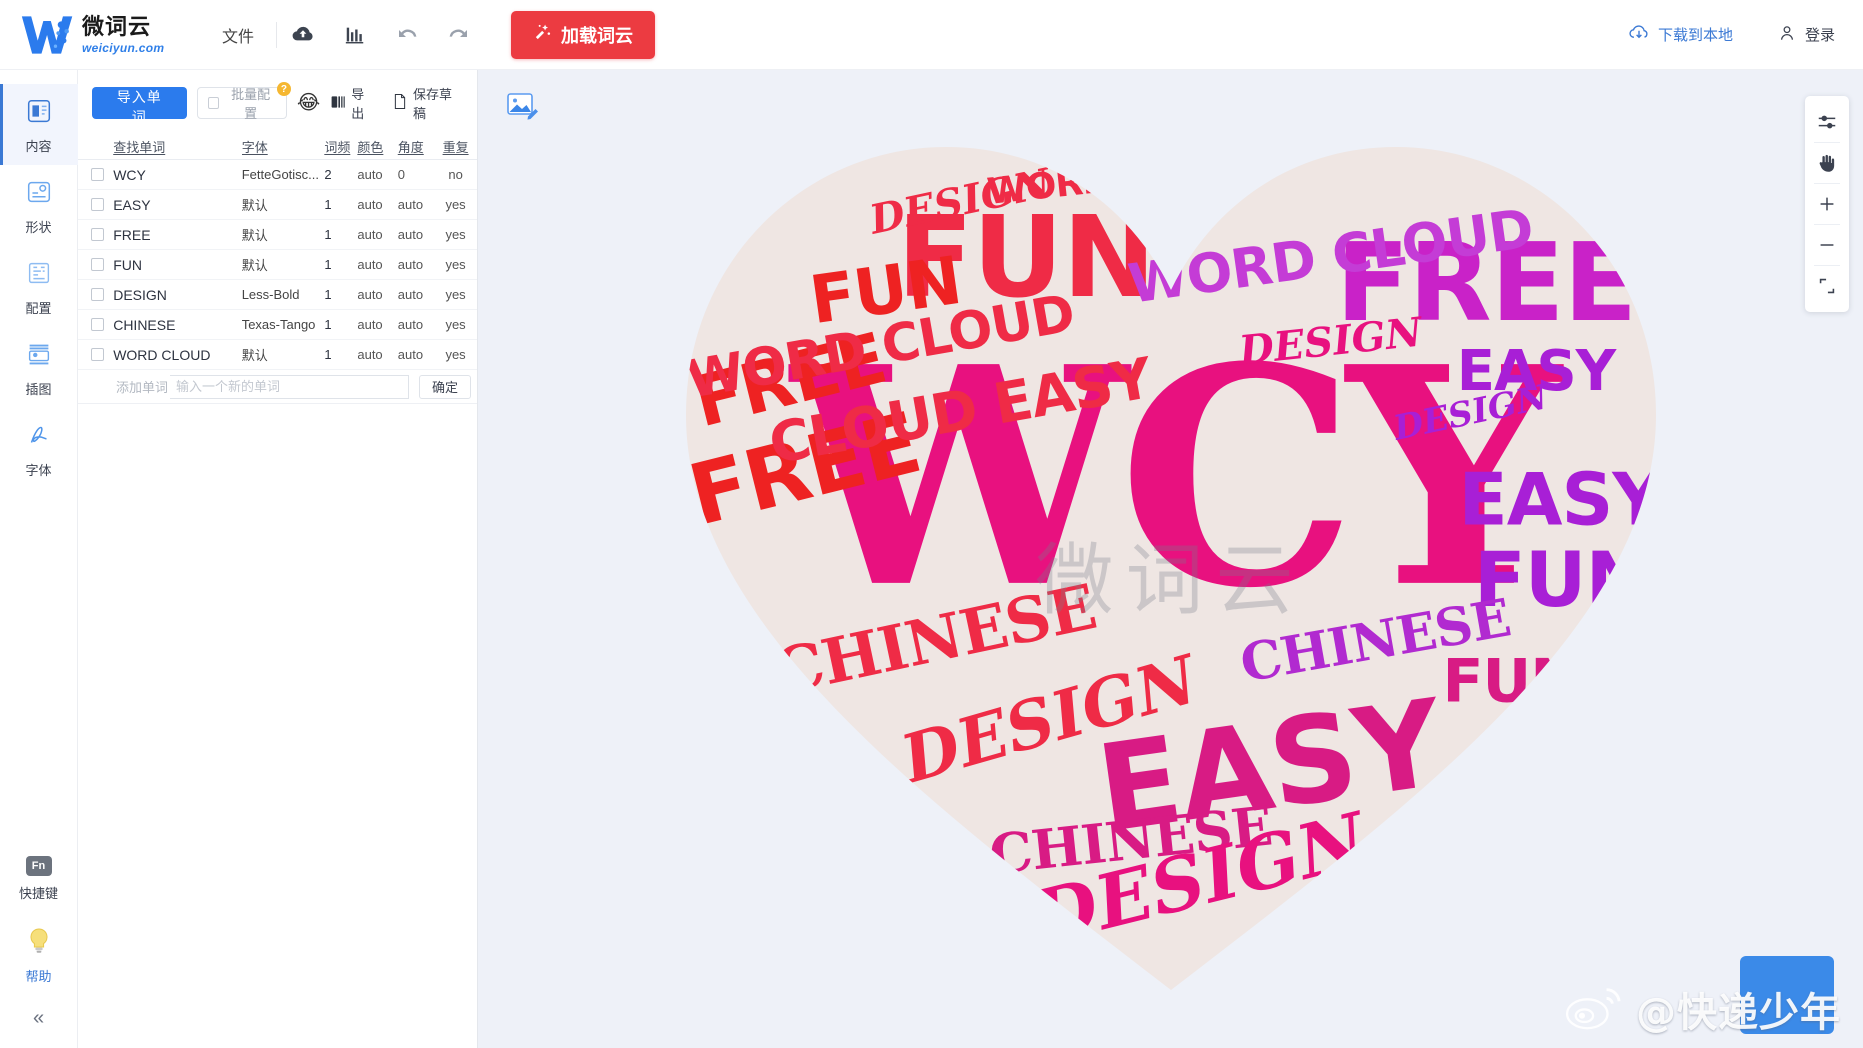  I want to click on cell-word: FREE, so click(177, 235).